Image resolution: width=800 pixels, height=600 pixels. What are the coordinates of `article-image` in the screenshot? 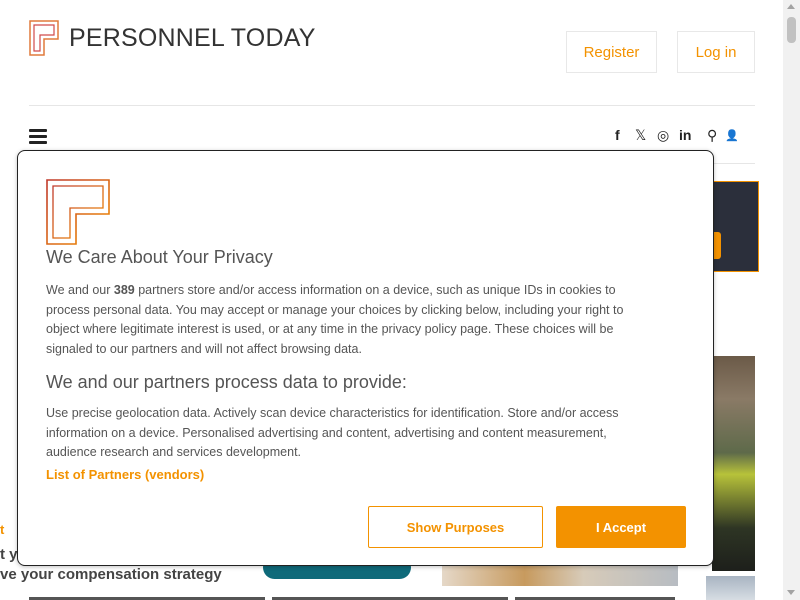 It's located at (733, 463).